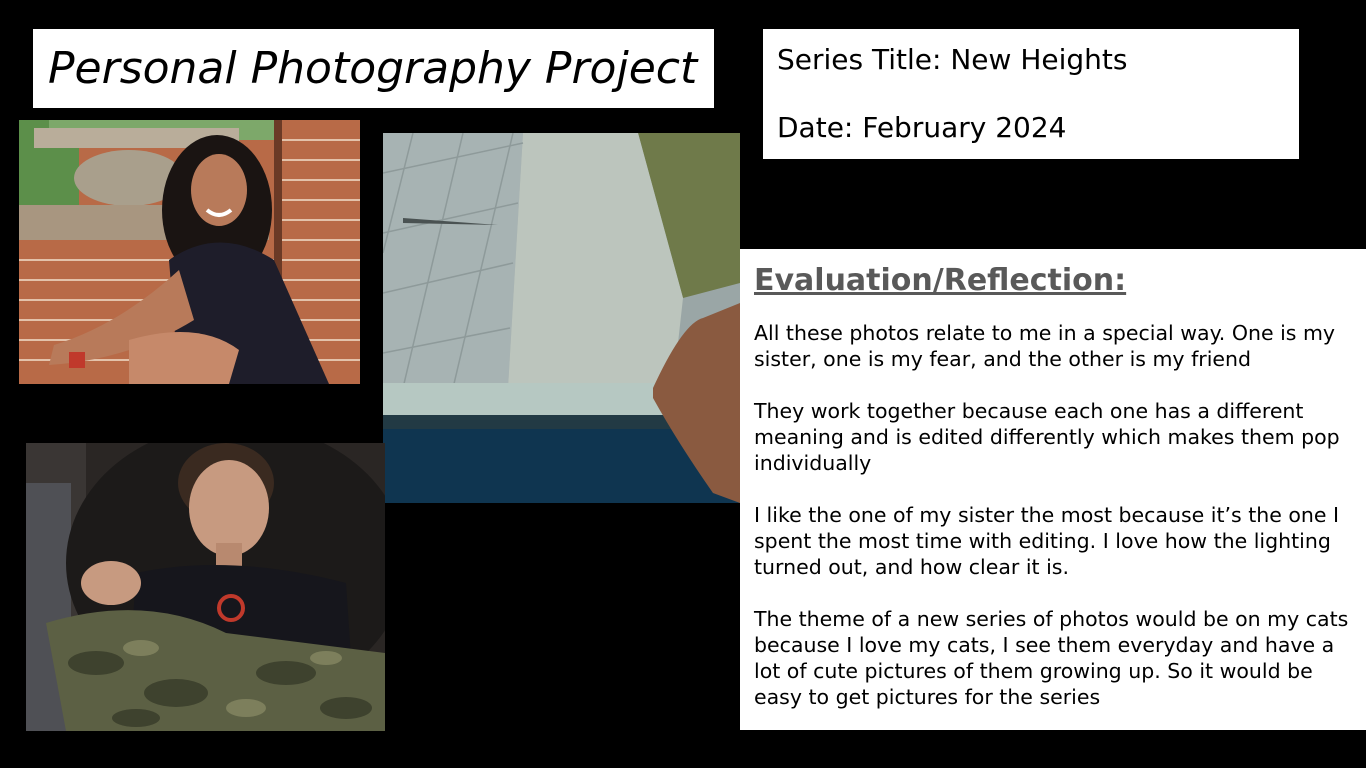 The image size is (1366, 768). Describe the element at coordinates (205, 587) in the screenshot. I see `photo-friend` at that location.